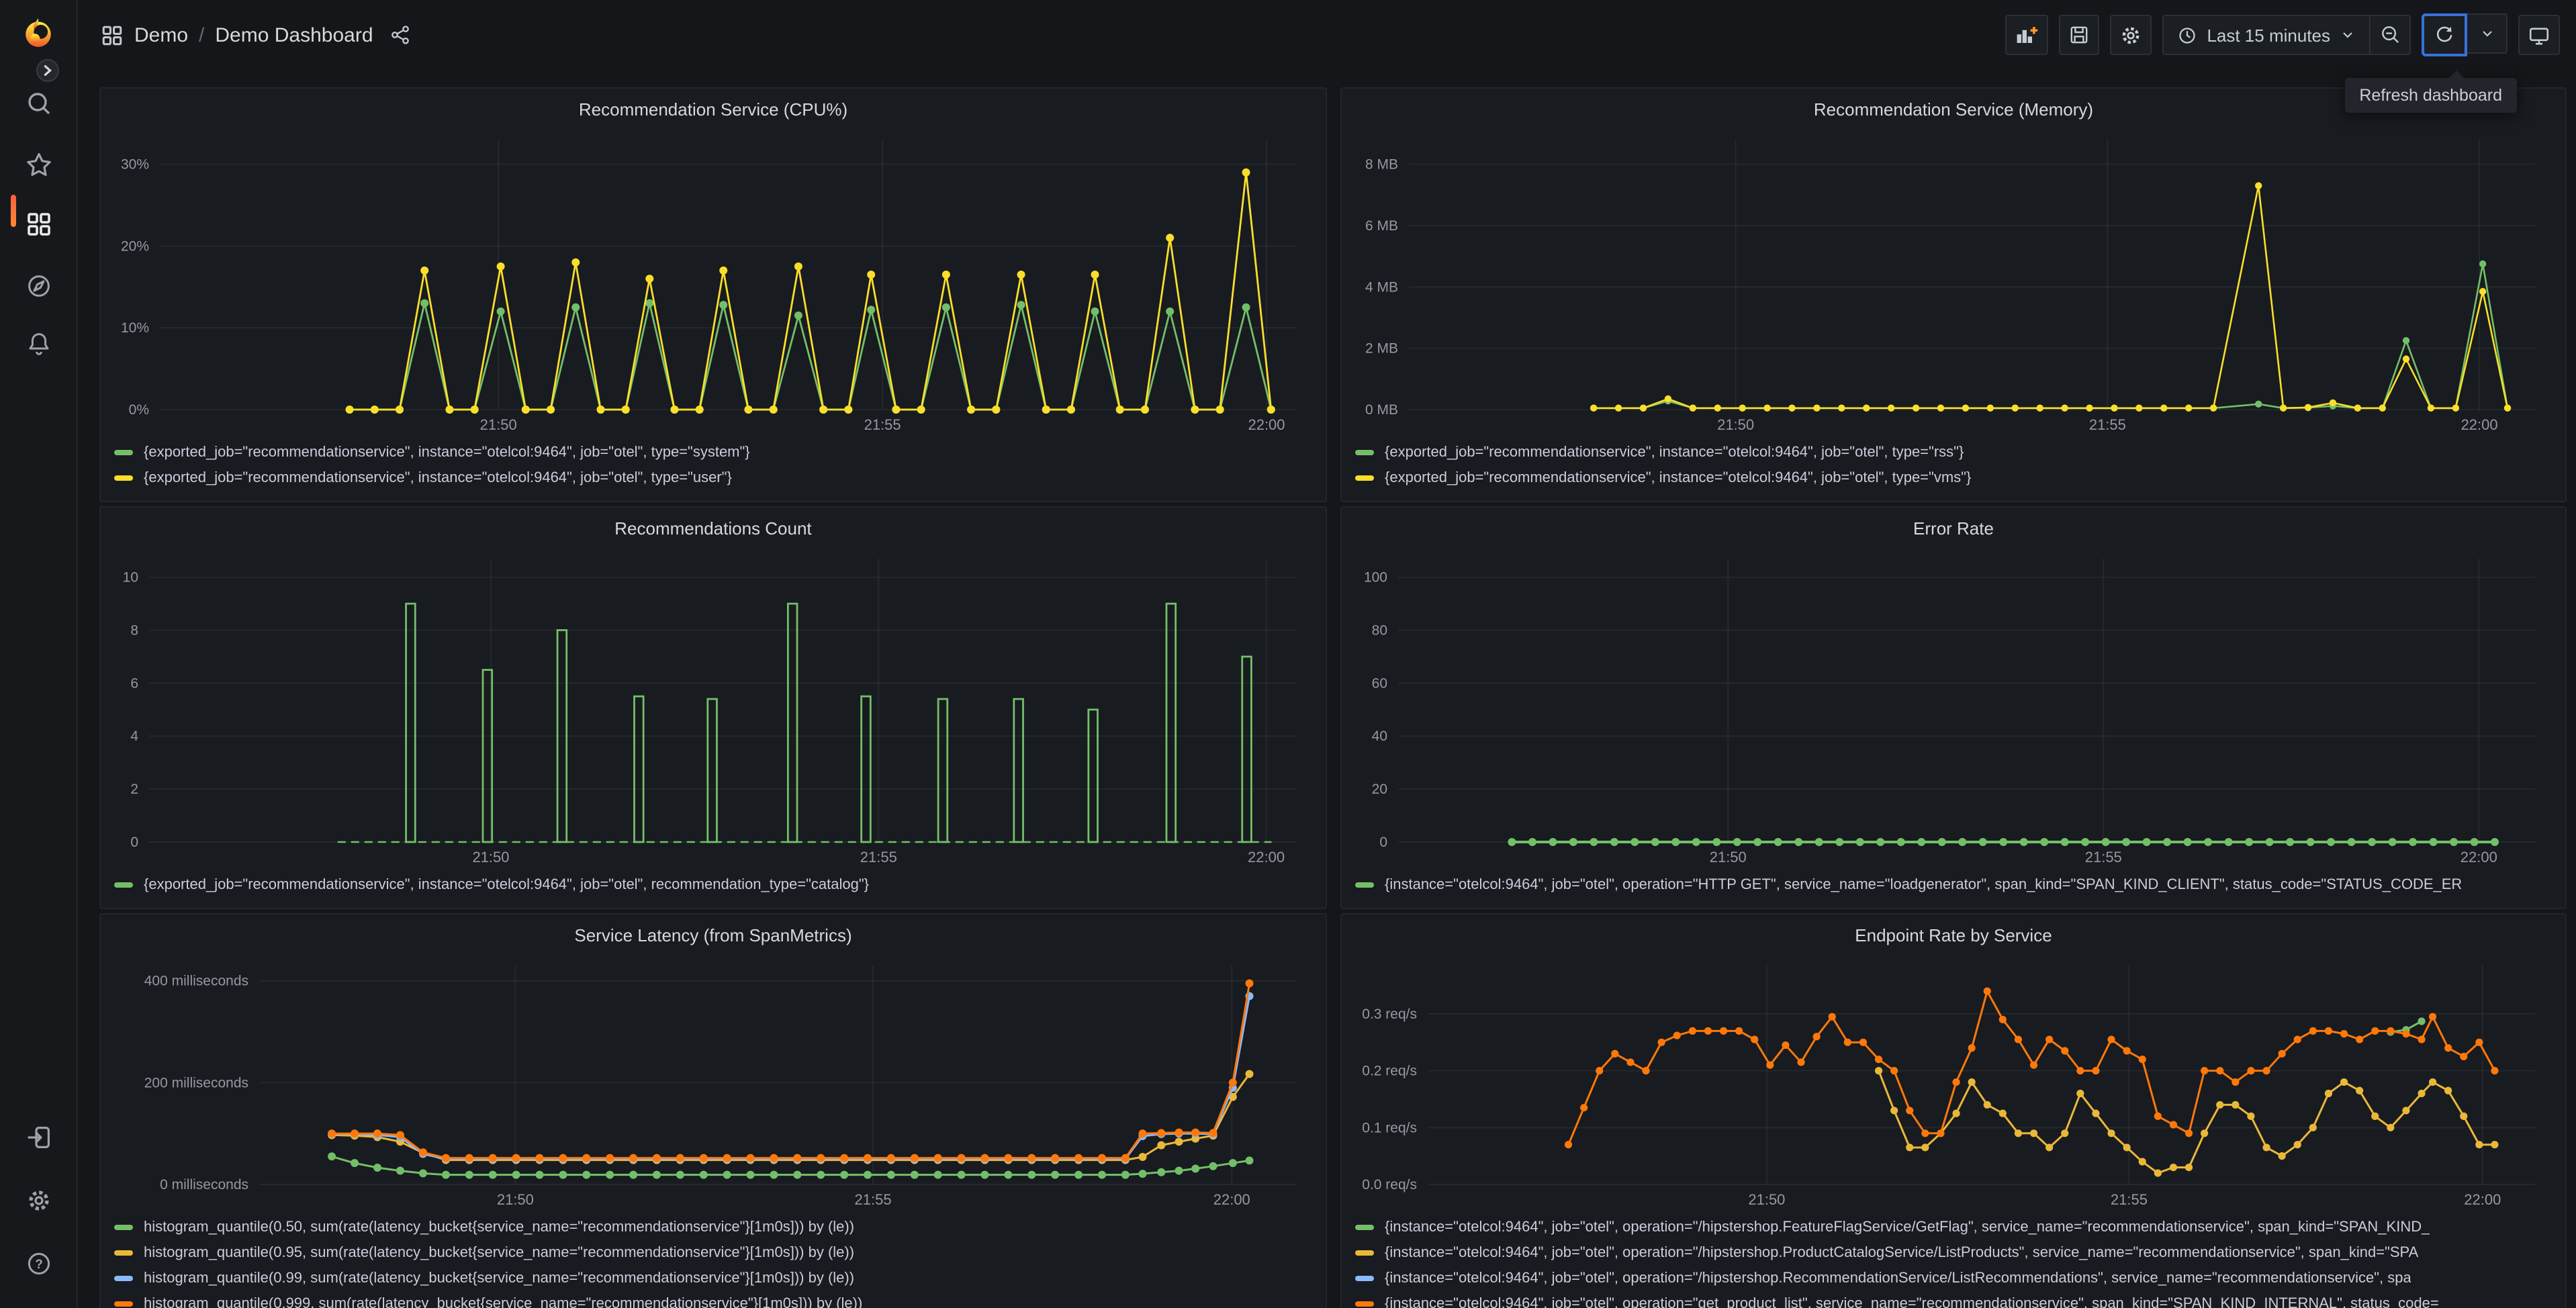  What do you see at coordinates (713, 111) in the screenshot?
I see `panel-title: Recommendation Service (CPU%)` at bounding box center [713, 111].